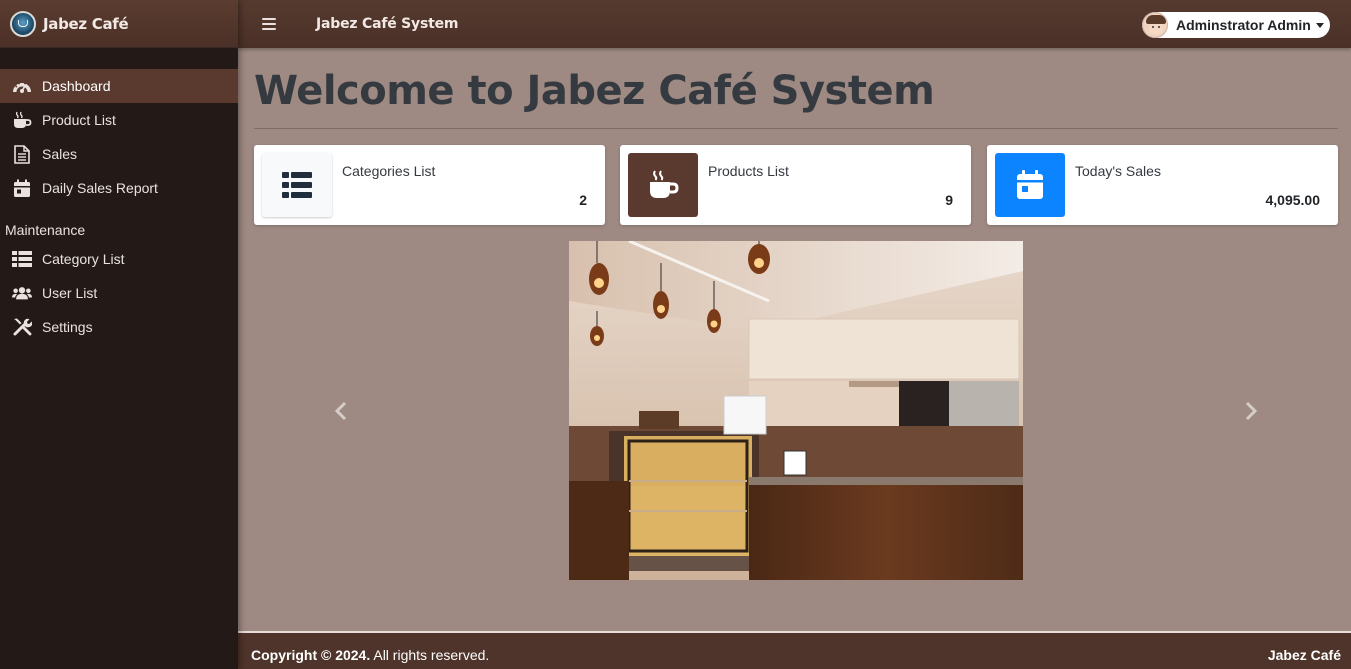 This screenshot has height=669, width=1351. I want to click on footer-brand: Jabez Café, so click(1304, 654).